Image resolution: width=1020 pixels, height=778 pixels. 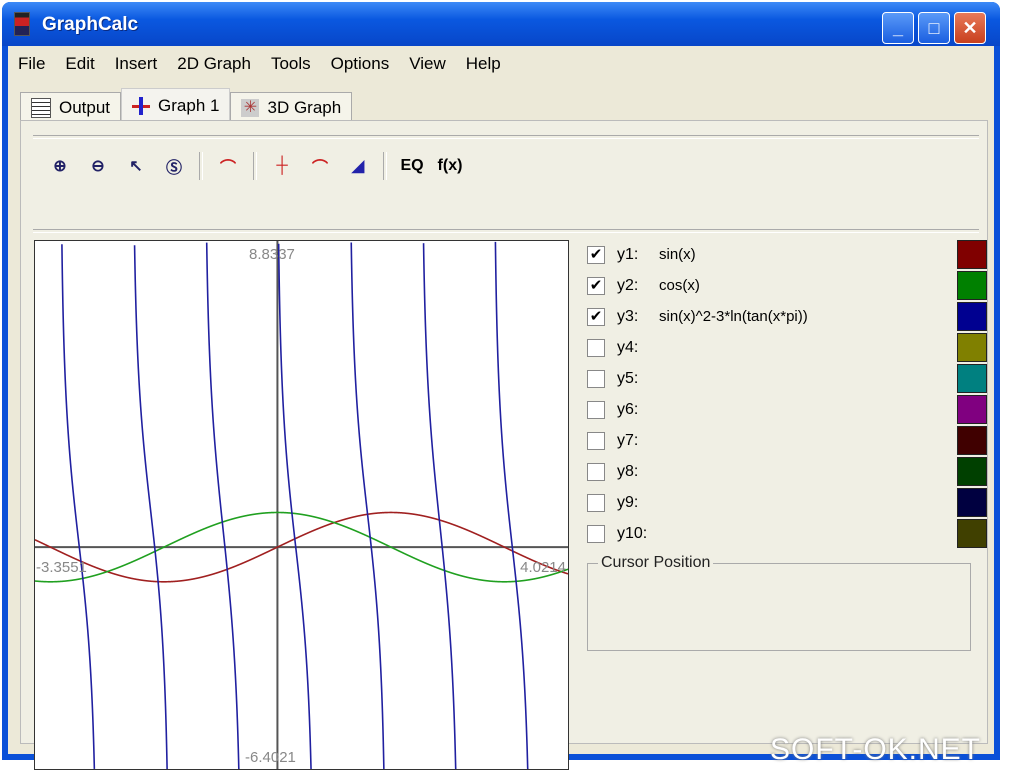 What do you see at coordinates (628, 502) in the screenshot?
I see `function-label: y9:` at bounding box center [628, 502].